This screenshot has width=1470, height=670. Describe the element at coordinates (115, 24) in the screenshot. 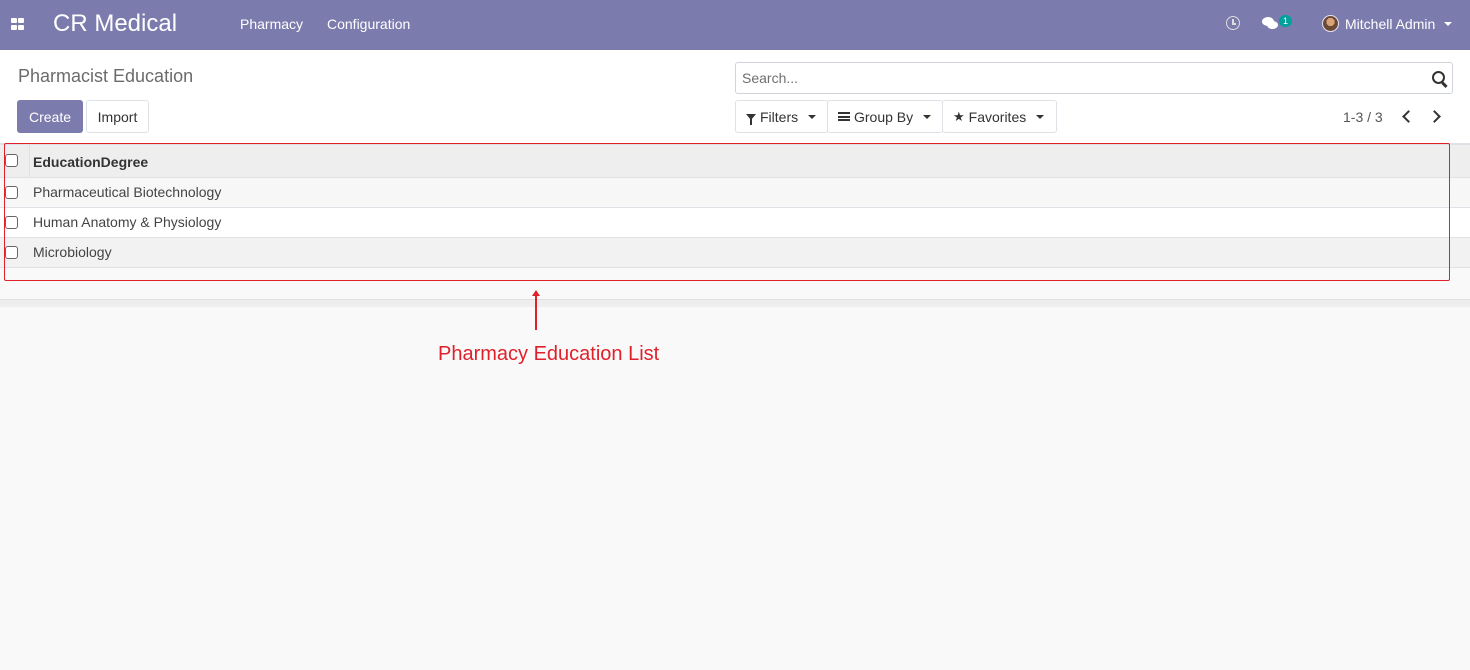

I see `brand-name: CR Medical` at that location.